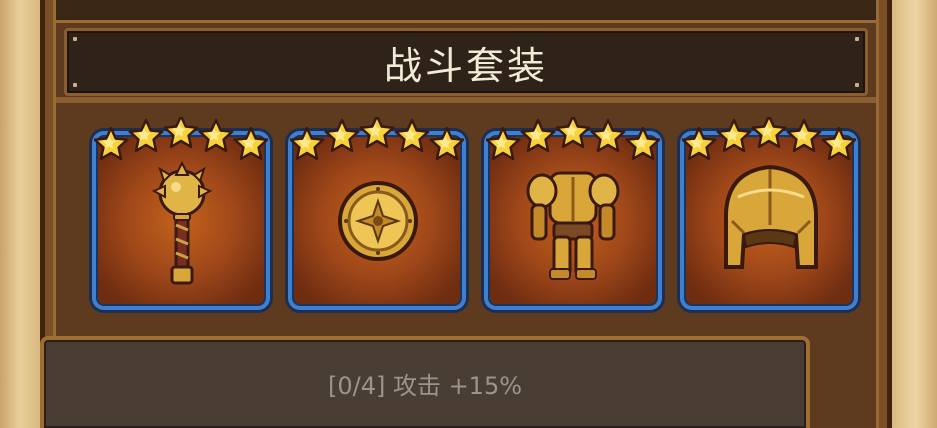  Describe the element at coordinates (377, 213) in the screenshot. I see `item-slot-shield` at that location.